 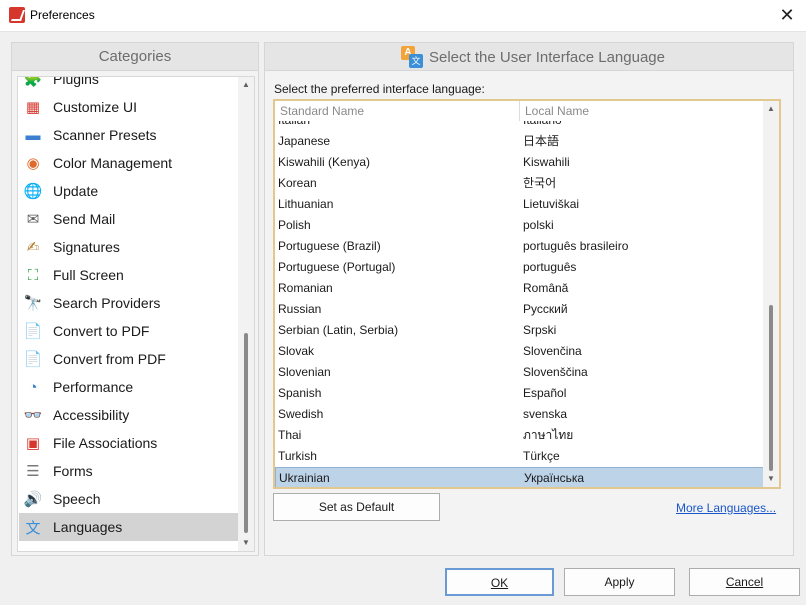 I want to click on language-standard-name: Ukrainian, so click(x=304, y=478).